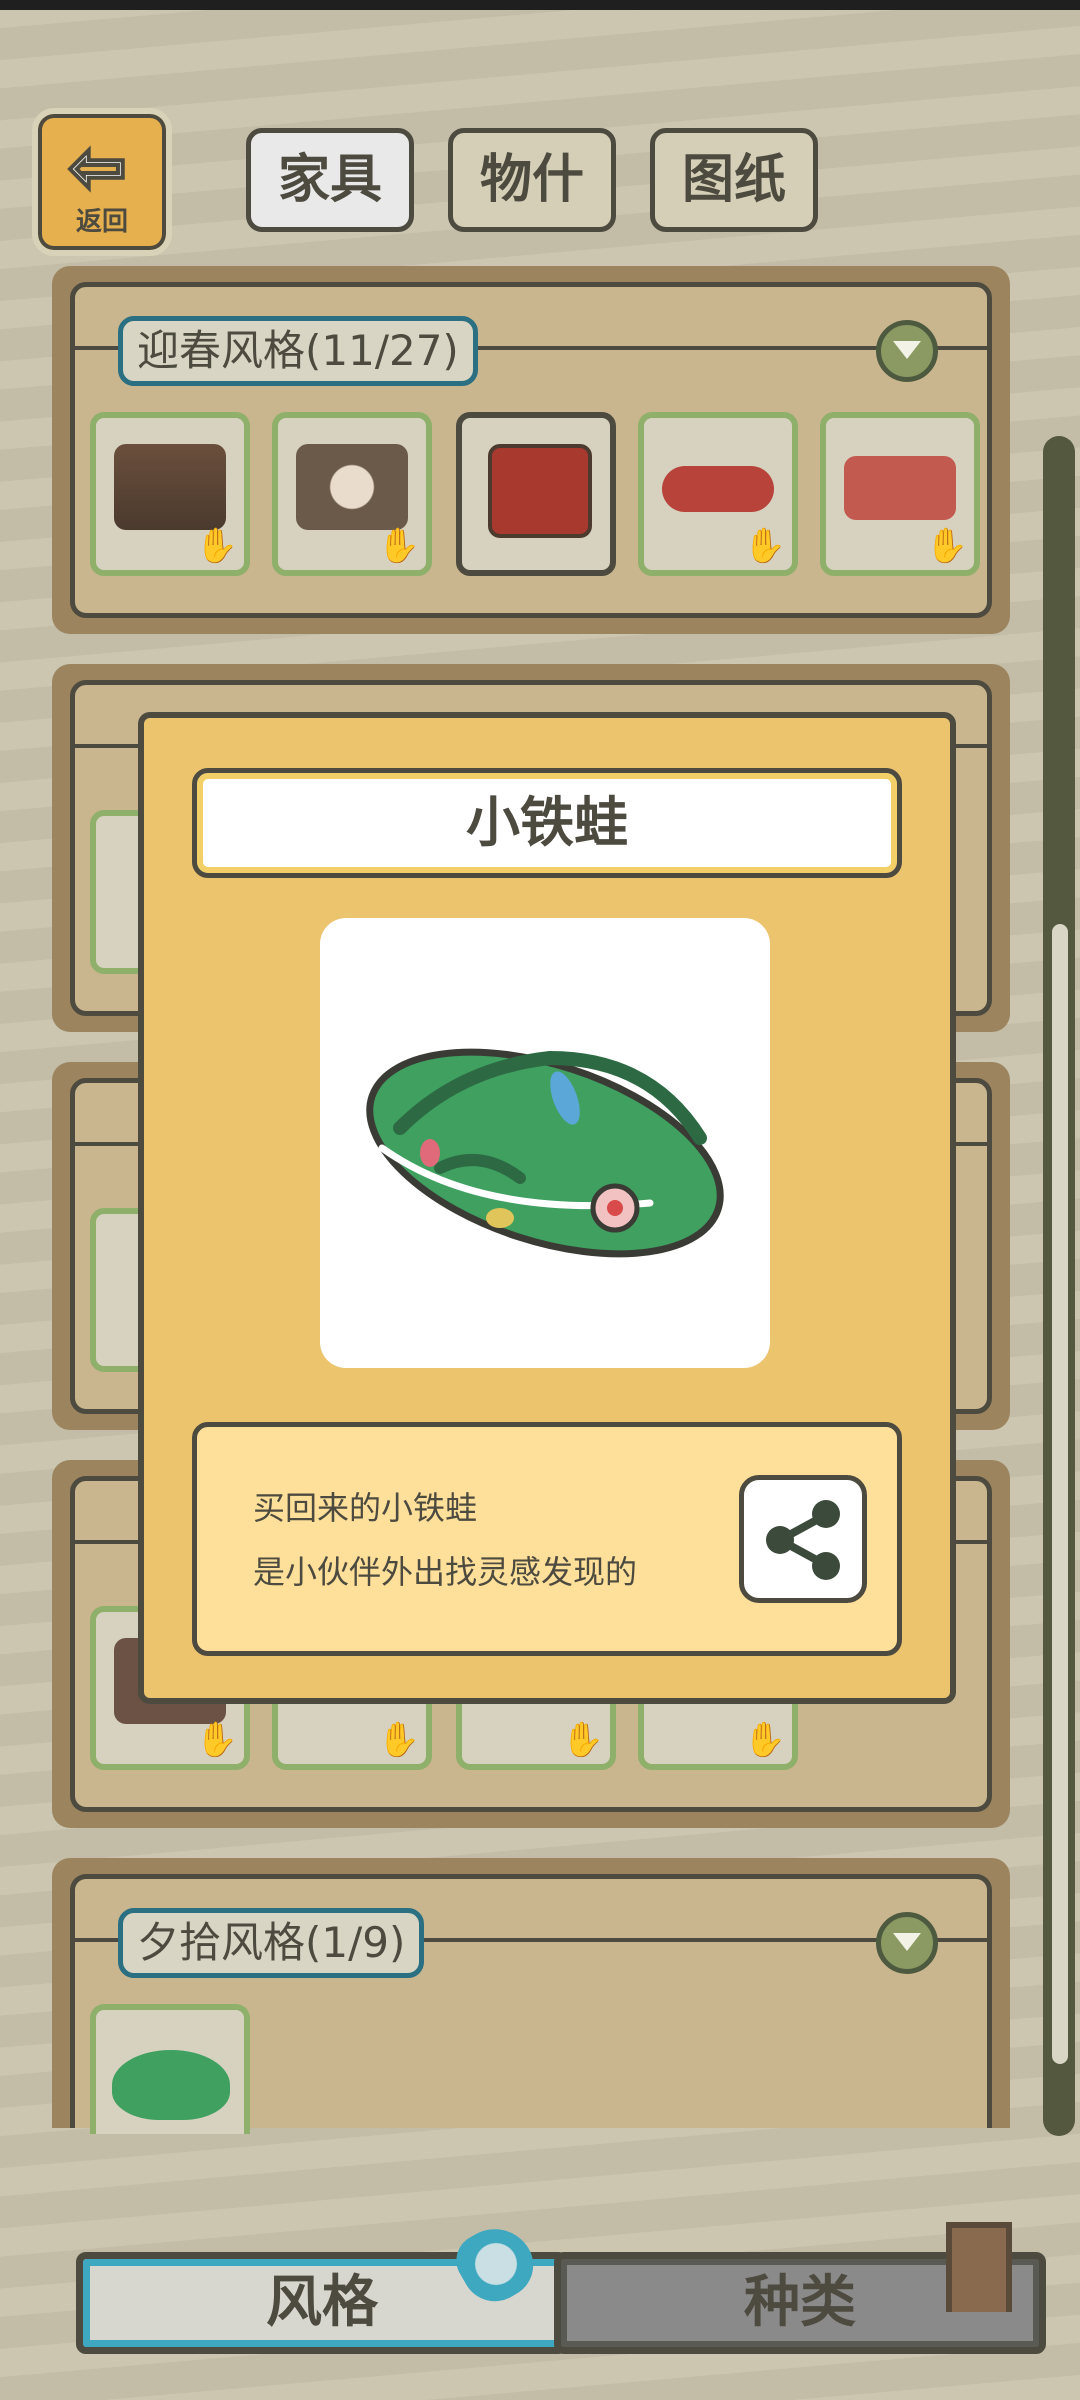  I want to click on tab-furniture: 家具, so click(330, 180).